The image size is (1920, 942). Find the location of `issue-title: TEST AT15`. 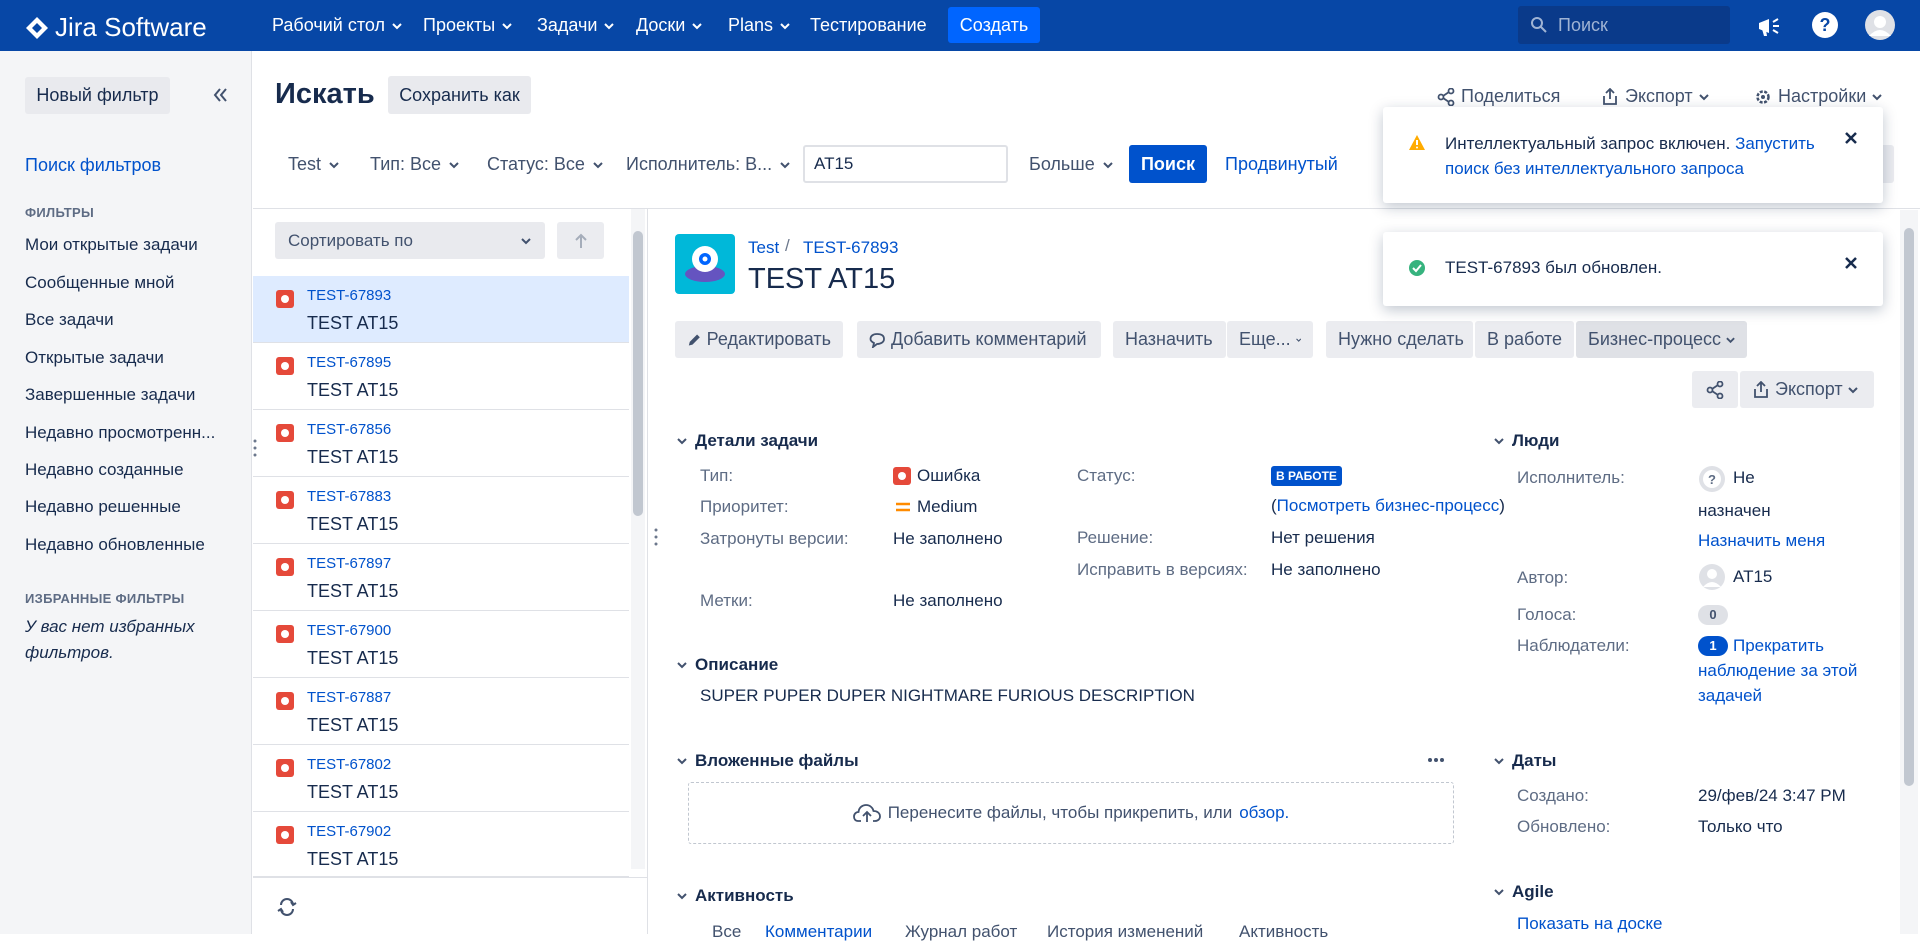

issue-title: TEST AT15 is located at coordinates (821, 279).